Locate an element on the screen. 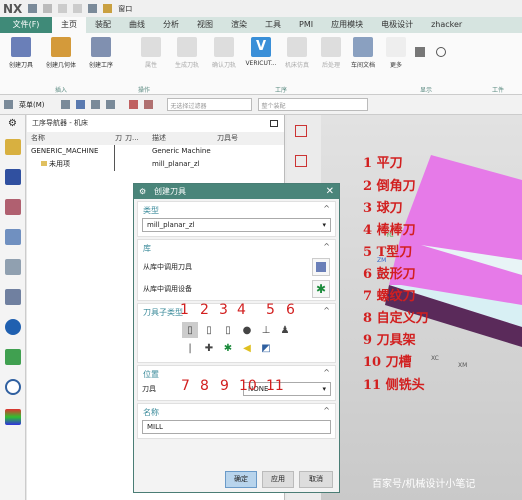  name-input: MILL is located at coordinates (236, 427).